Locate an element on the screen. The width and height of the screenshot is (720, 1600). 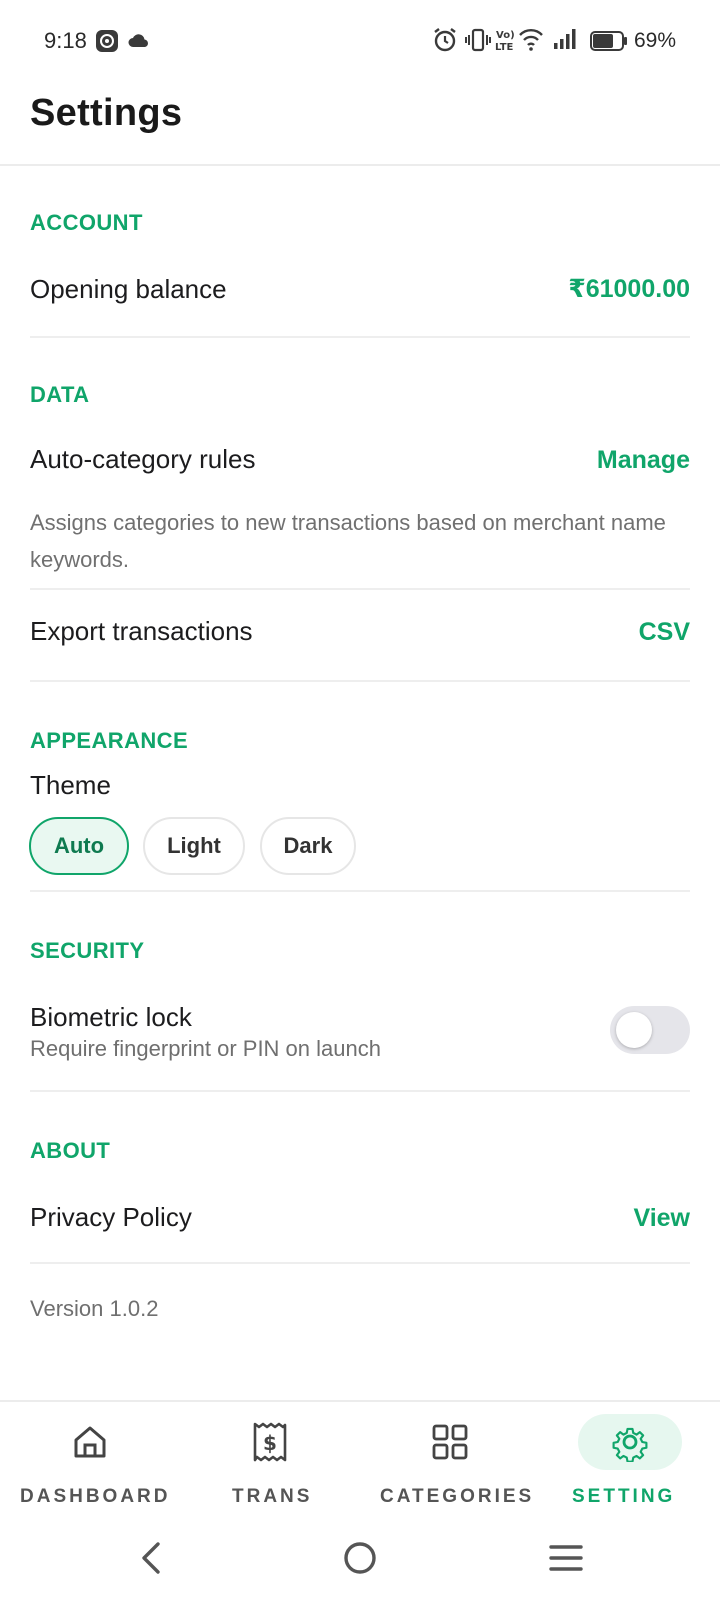
nav-label-trans: TRANS is located at coordinates (272, 1496).